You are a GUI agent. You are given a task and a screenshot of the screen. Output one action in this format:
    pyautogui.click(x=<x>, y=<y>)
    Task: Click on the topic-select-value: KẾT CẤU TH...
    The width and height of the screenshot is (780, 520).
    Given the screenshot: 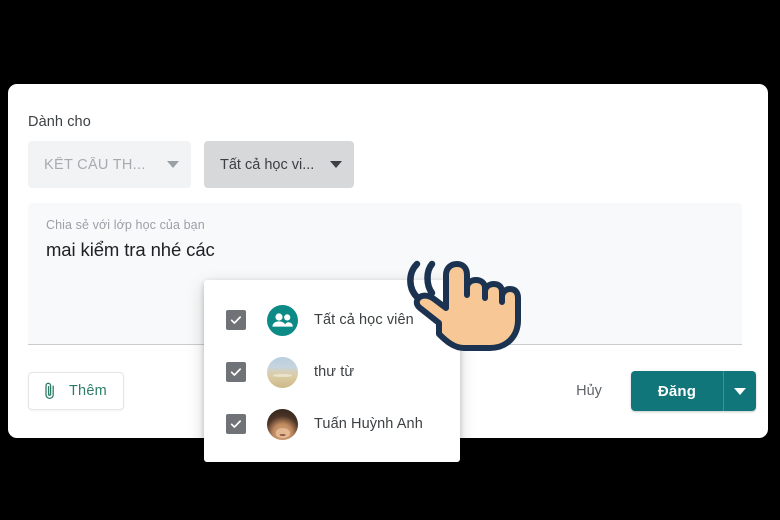 What is the action you would take?
    pyautogui.click(x=95, y=164)
    